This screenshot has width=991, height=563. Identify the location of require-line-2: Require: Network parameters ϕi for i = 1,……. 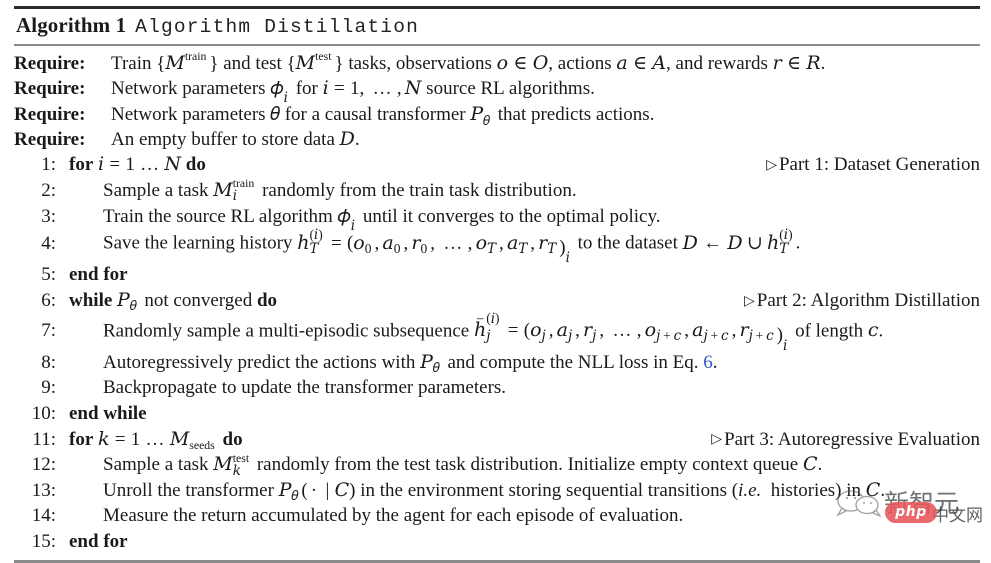
(497, 91).